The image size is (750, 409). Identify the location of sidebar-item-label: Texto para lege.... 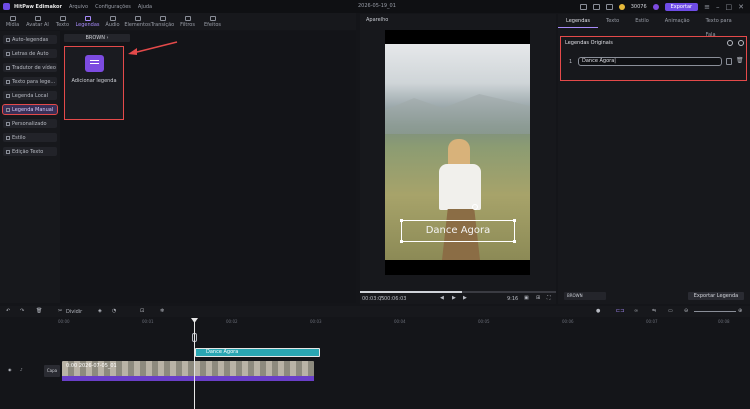
(34, 81).